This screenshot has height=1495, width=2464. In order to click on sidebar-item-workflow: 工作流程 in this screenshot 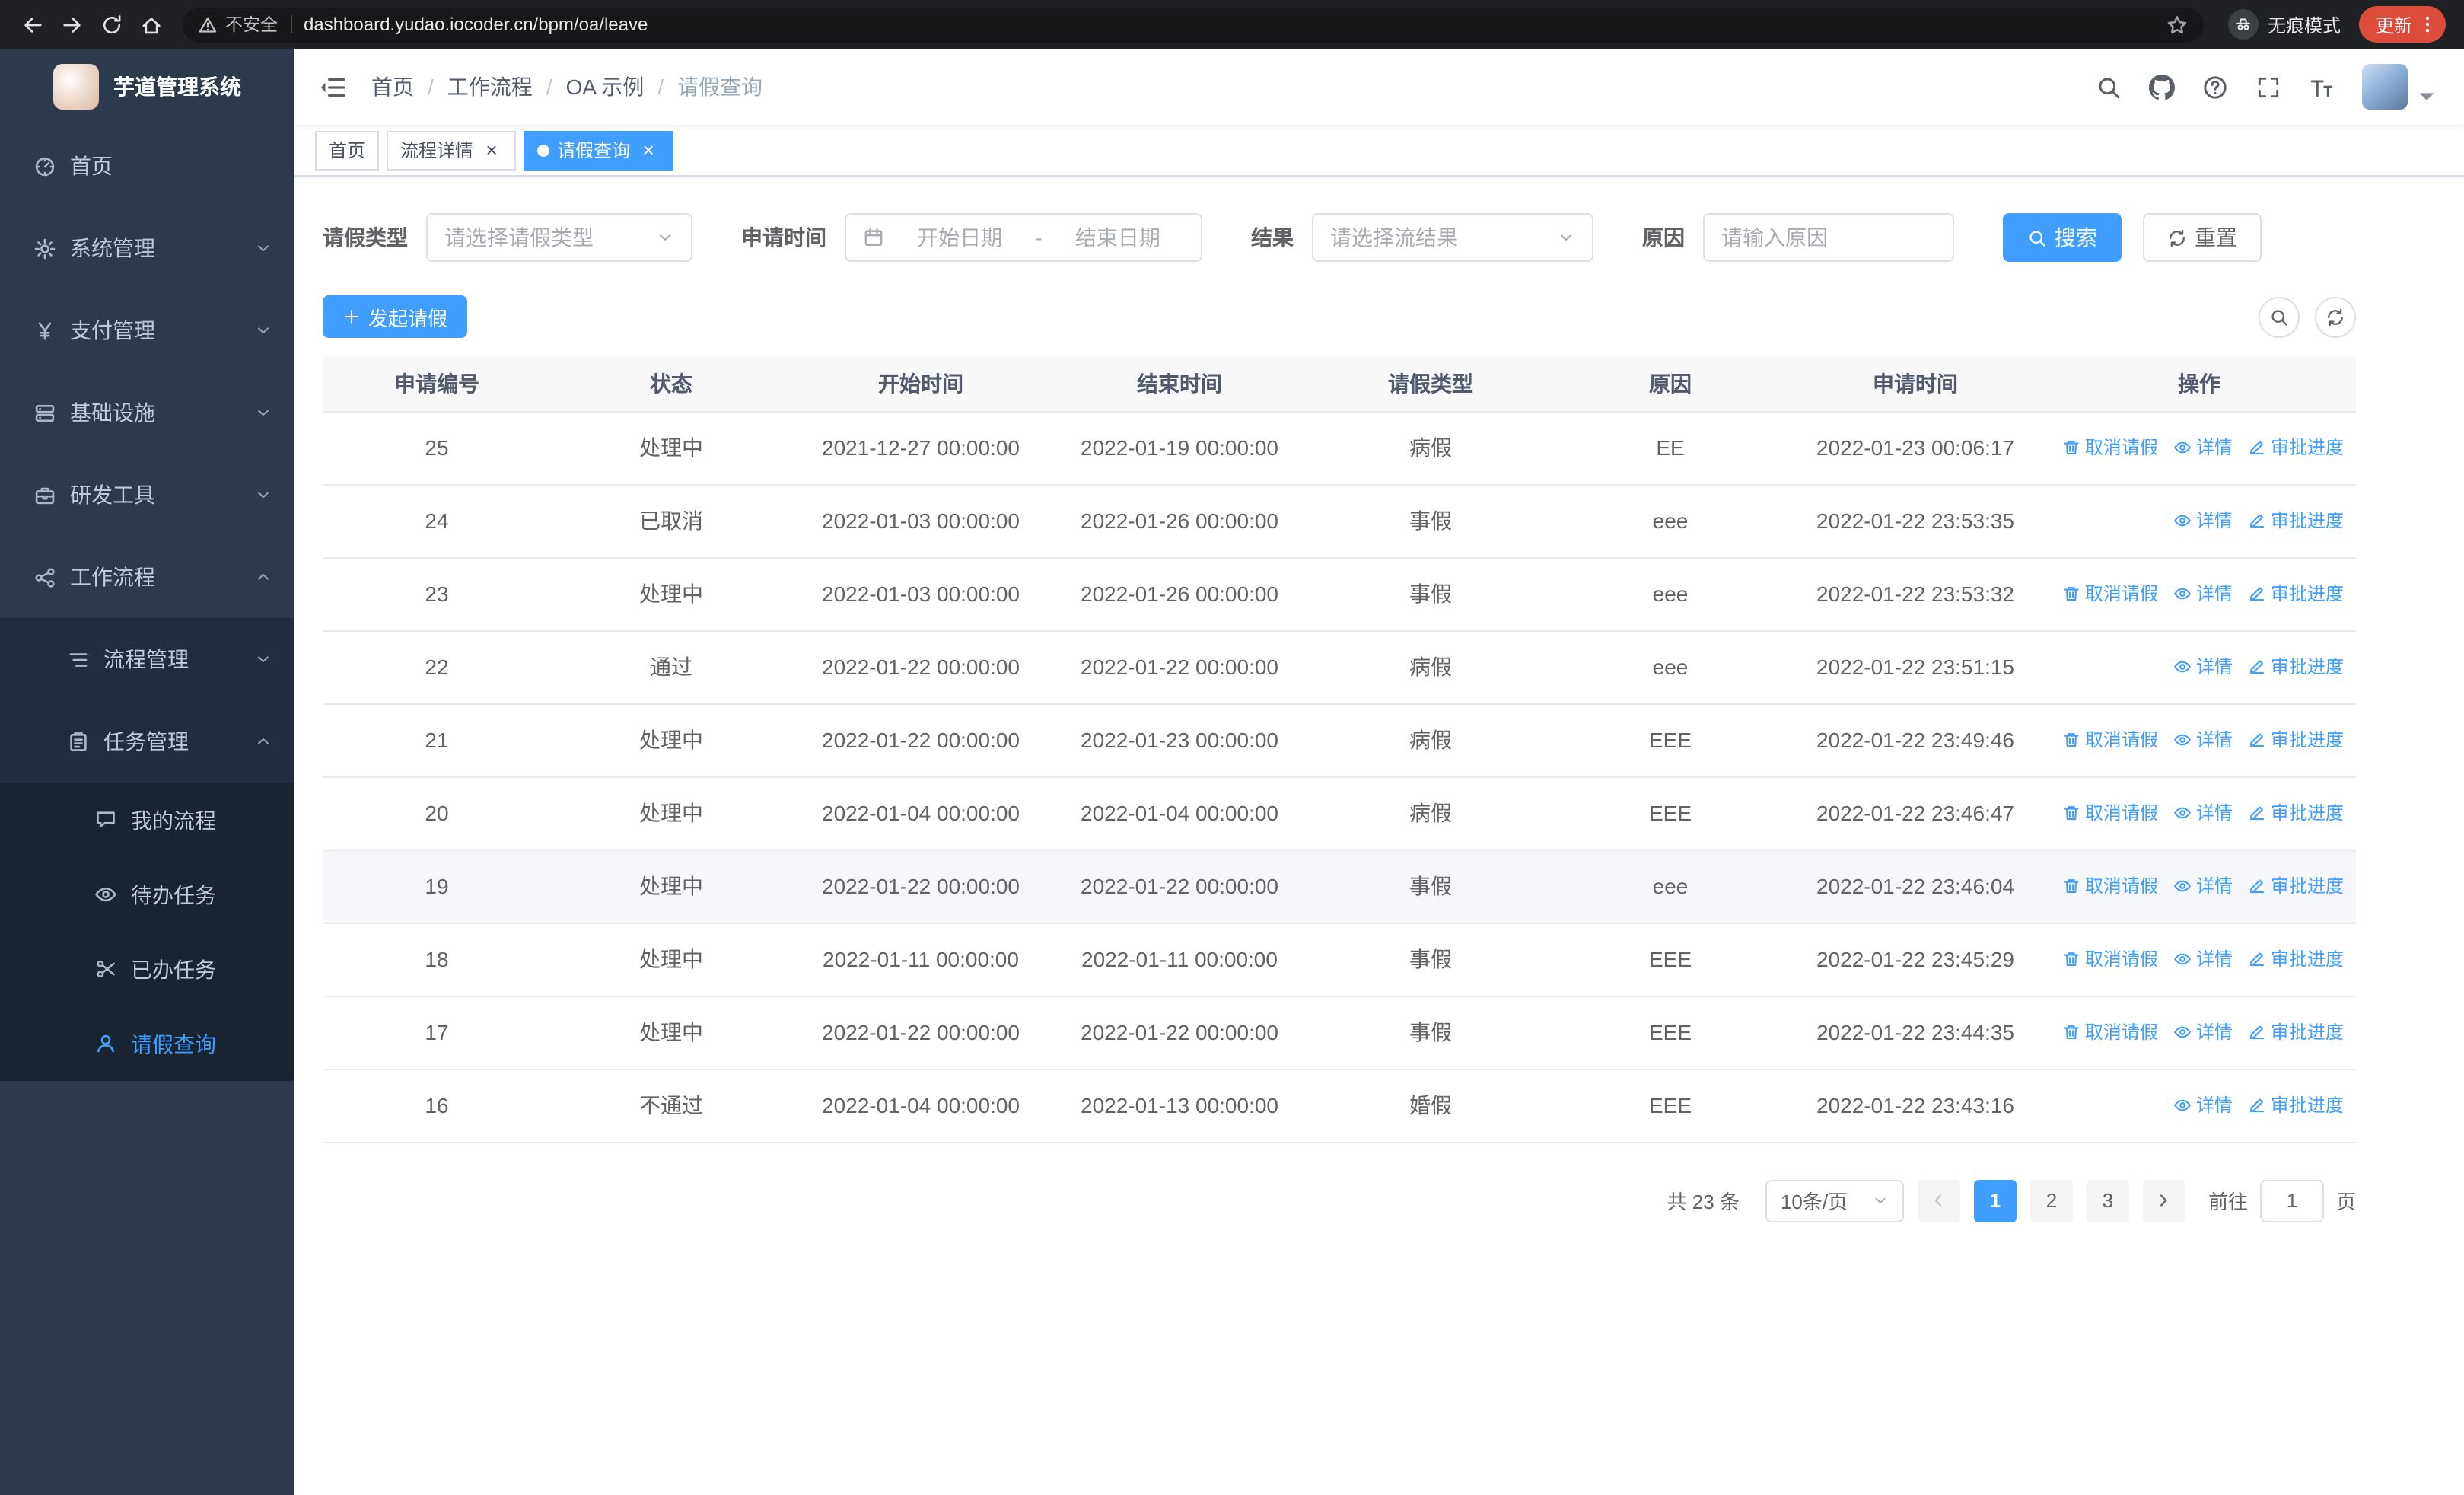, I will do `click(147, 577)`.